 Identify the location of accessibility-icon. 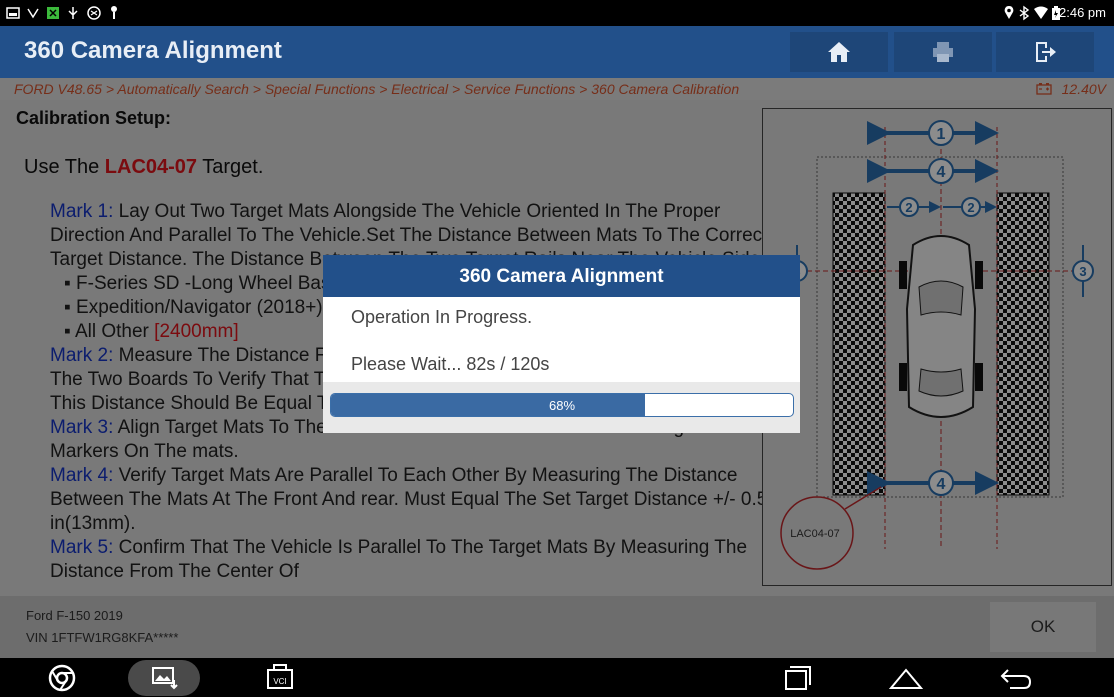
(114, 12).